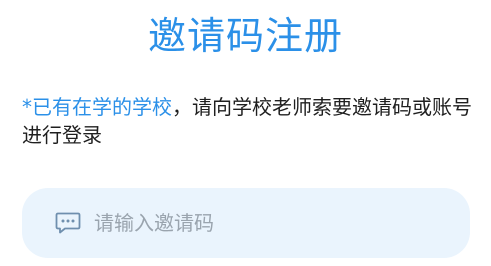  I want to click on notice-highlight: *已有在学的学校, so click(97, 107).